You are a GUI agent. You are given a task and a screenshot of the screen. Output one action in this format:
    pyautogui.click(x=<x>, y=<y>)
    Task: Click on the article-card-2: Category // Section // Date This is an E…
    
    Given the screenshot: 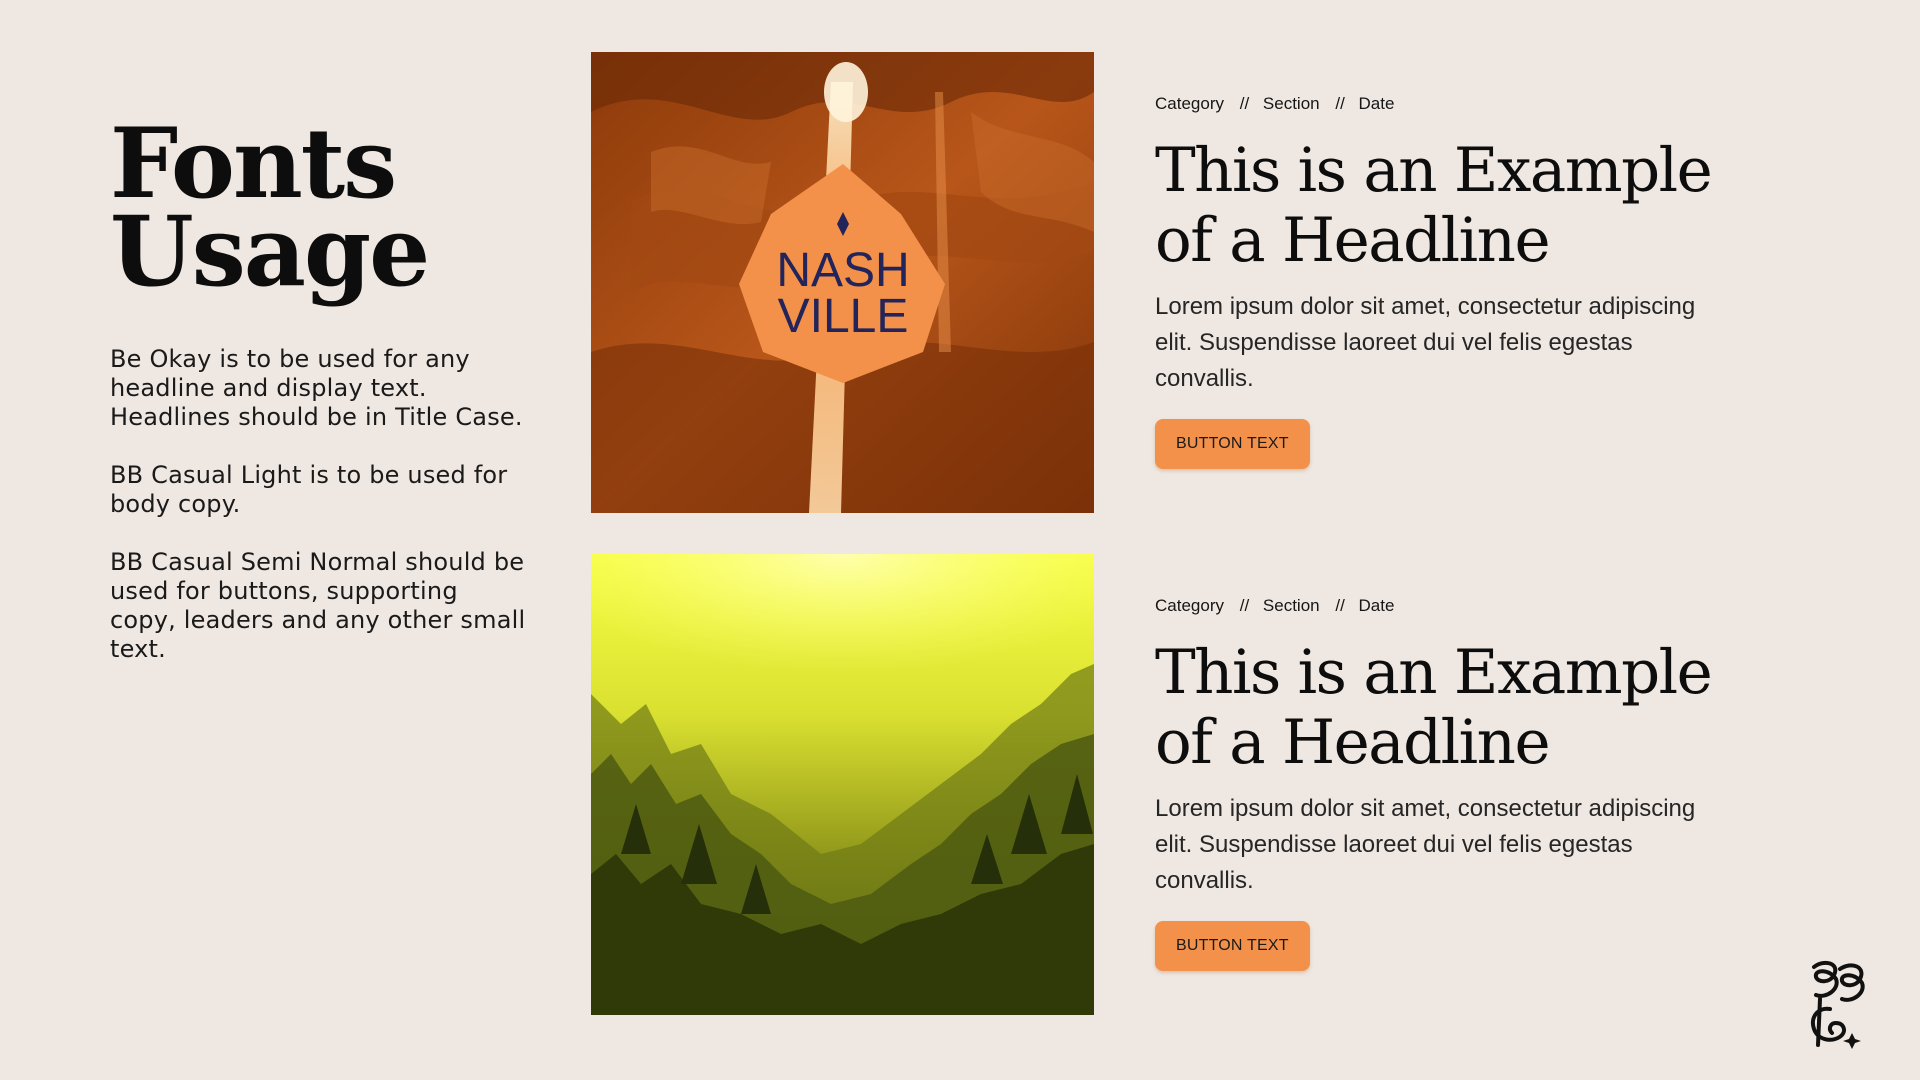 What is the action you would take?
    pyautogui.click(x=1435, y=782)
    